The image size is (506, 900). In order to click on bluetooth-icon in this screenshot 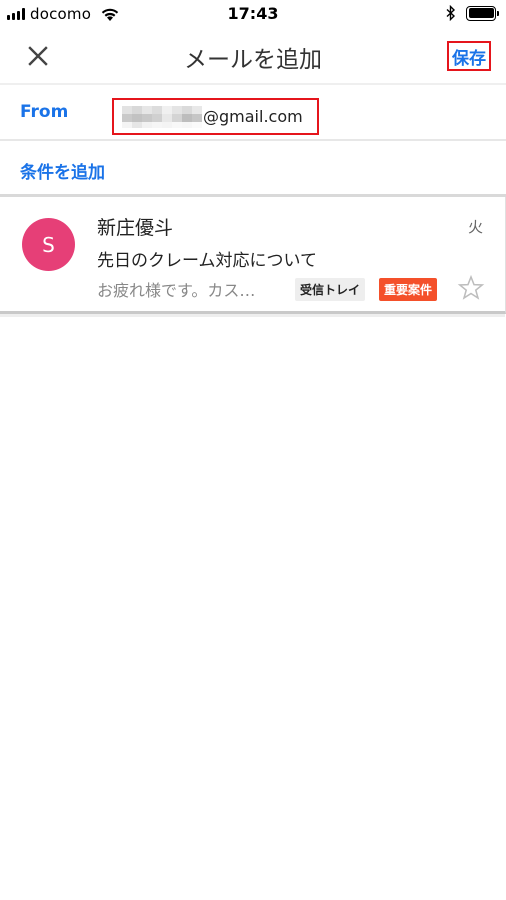, I will do `click(451, 13)`.